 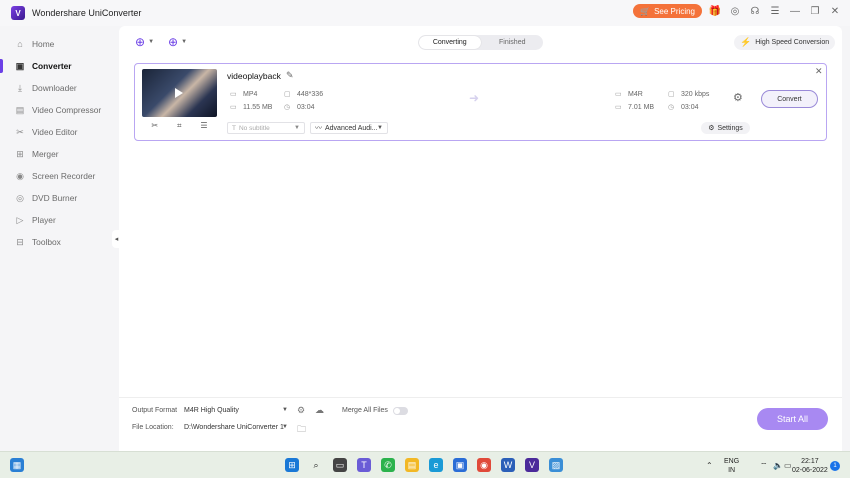 I want to click on merge-toggle, so click(x=400, y=411).